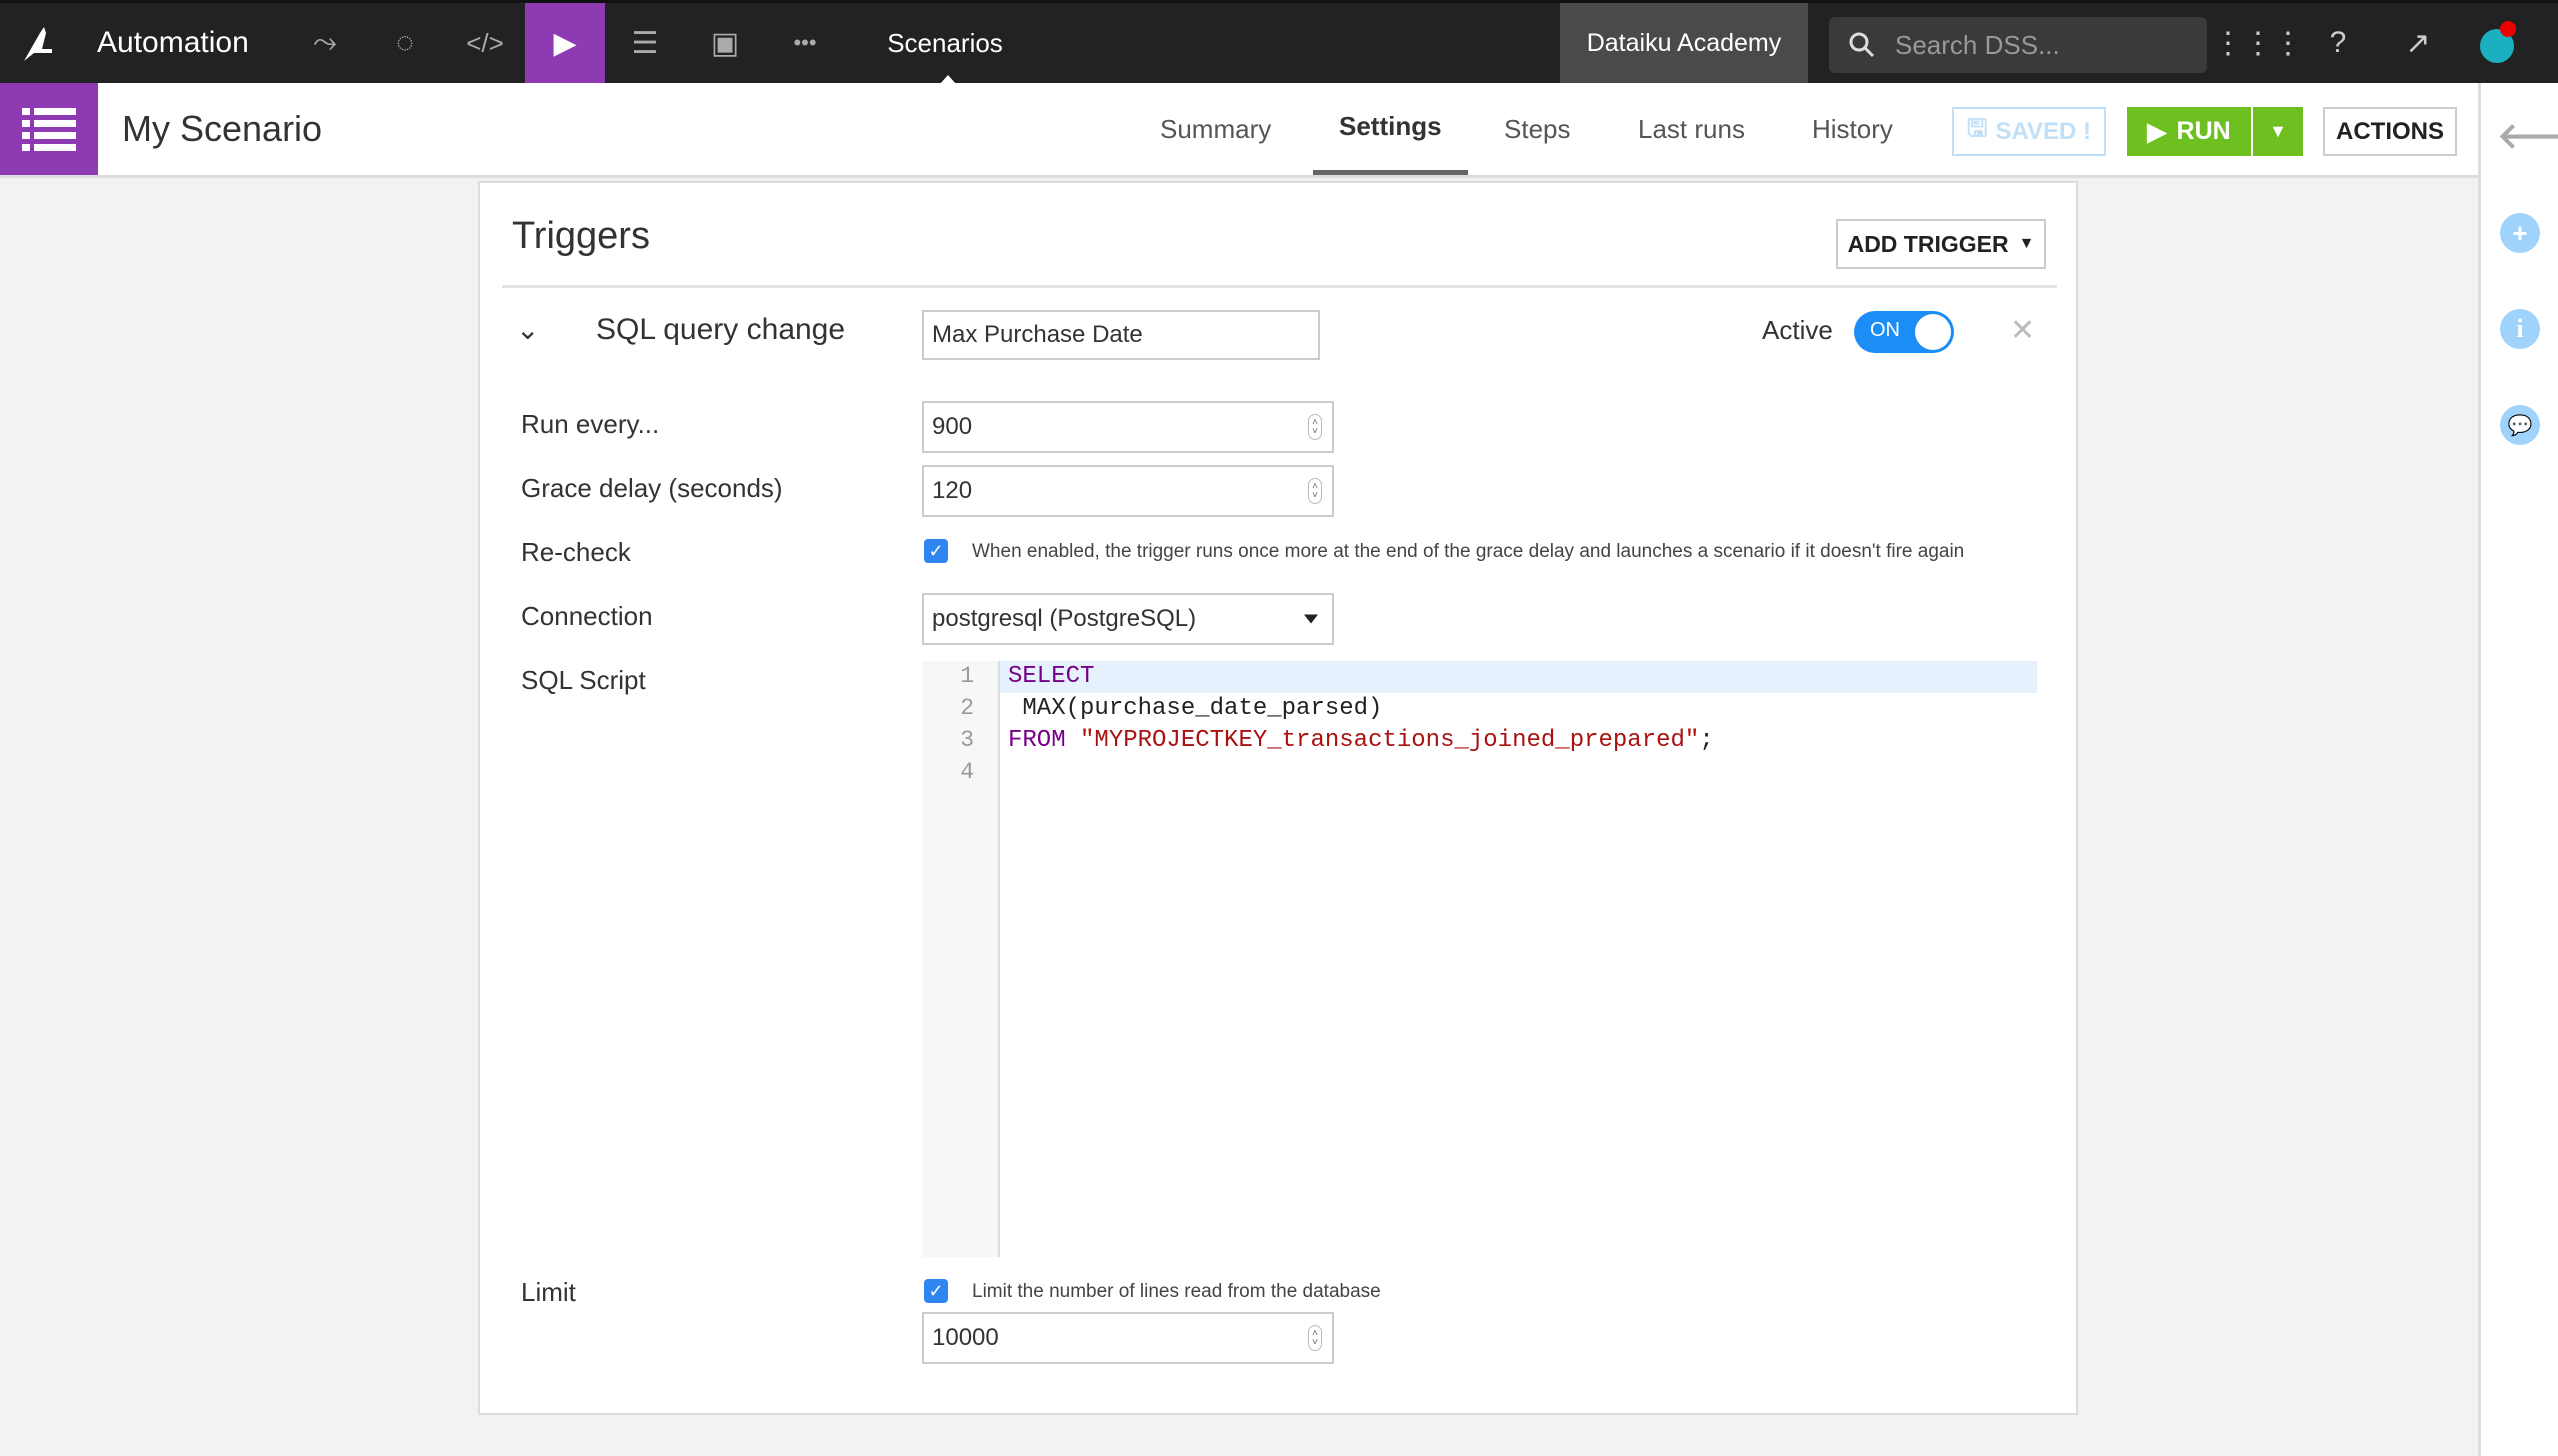 Image resolution: width=2558 pixels, height=1456 pixels. I want to click on add-trigger-label: ADD TRIGGER, so click(1928, 243).